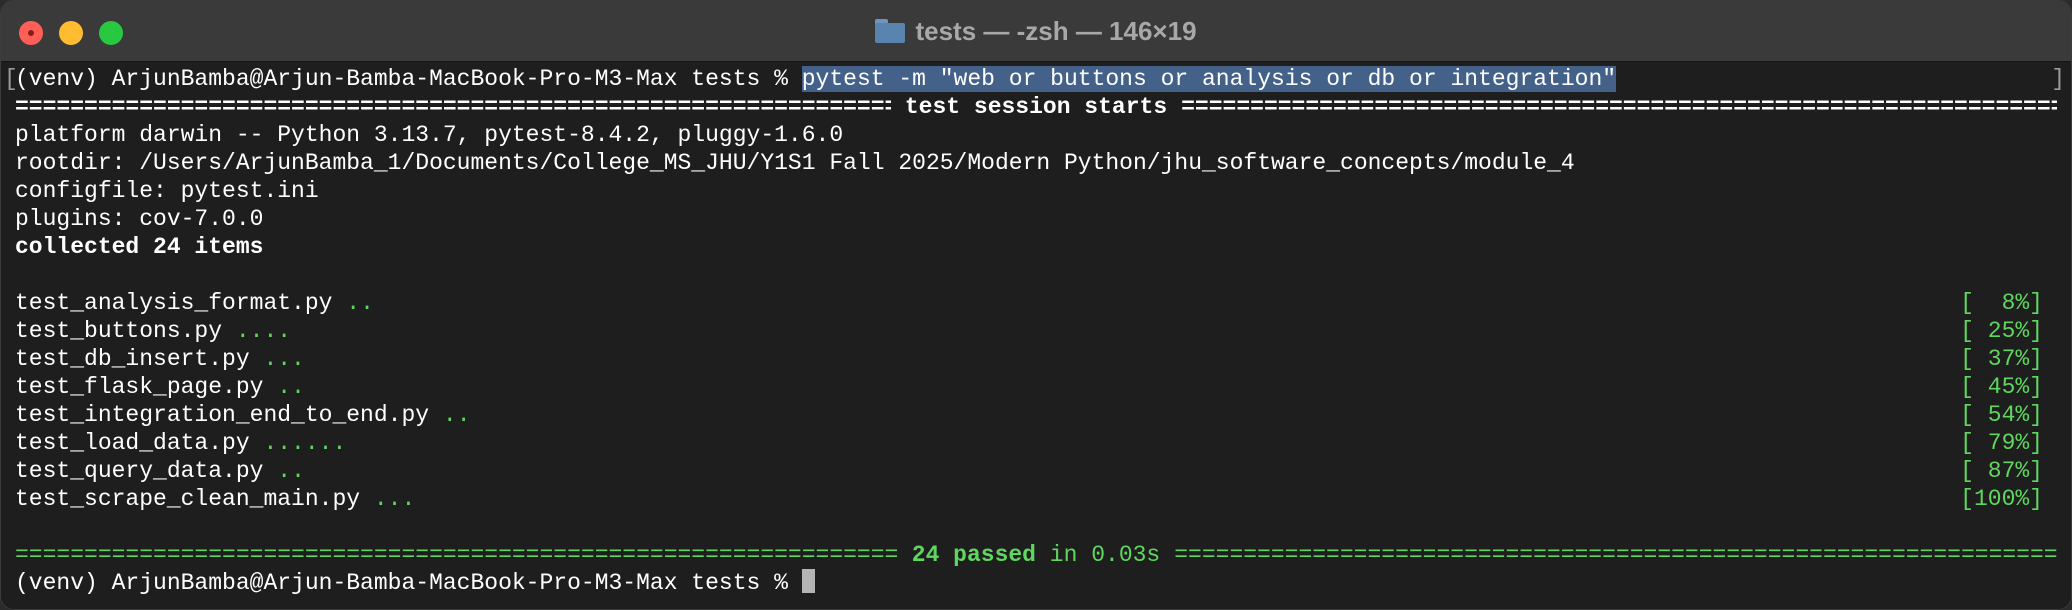  What do you see at coordinates (2001, 387) in the screenshot?
I see `result-percent: [ 45%]` at bounding box center [2001, 387].